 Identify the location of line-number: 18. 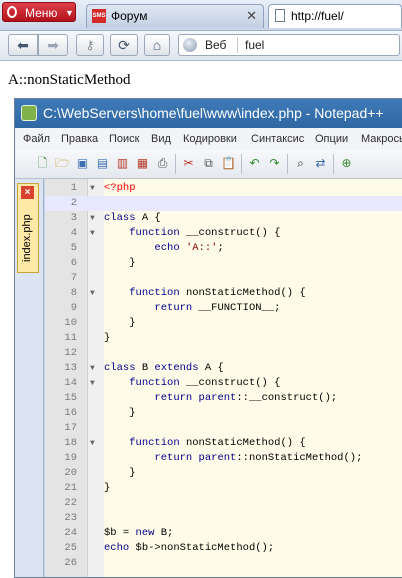
(70, 443).